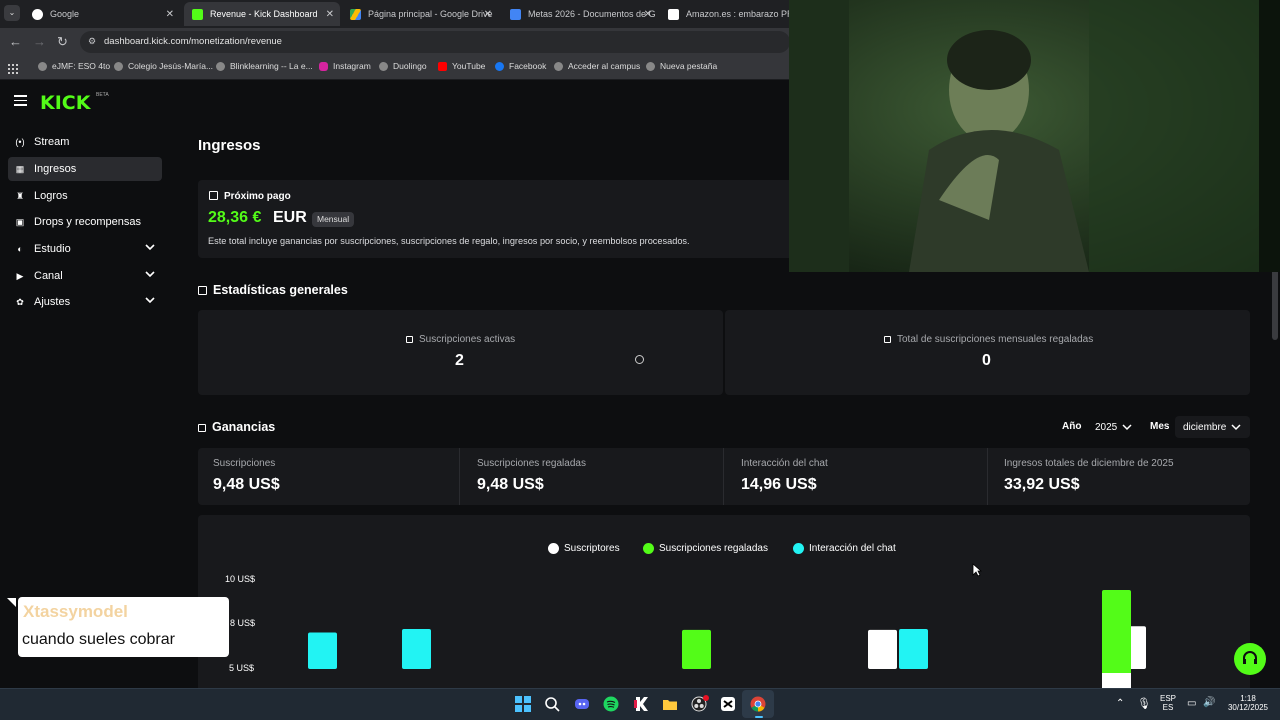 The height and width of the screenshot is (720, 1280). Describe the element at coordinates (1250, 659) in the screenshot. I see `support-chat-button` at that location.